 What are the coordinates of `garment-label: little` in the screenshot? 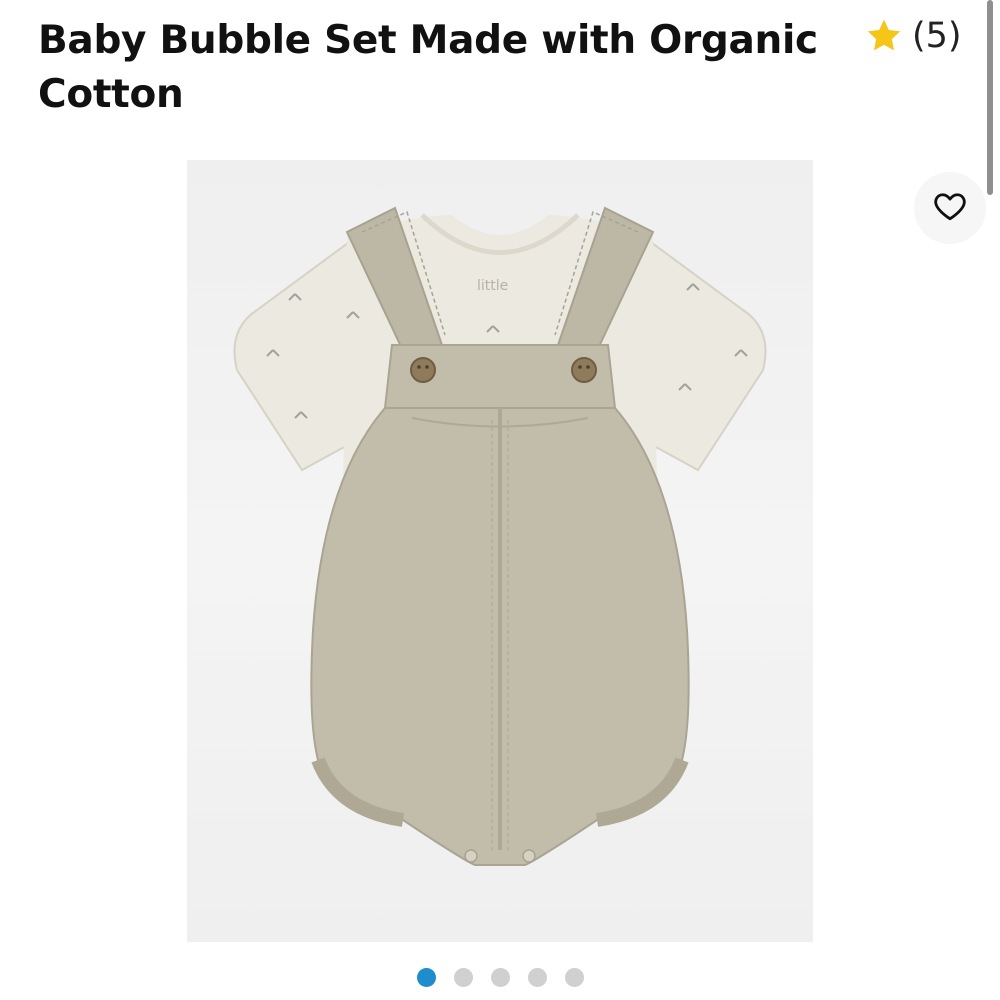 It's located at (492, 286).